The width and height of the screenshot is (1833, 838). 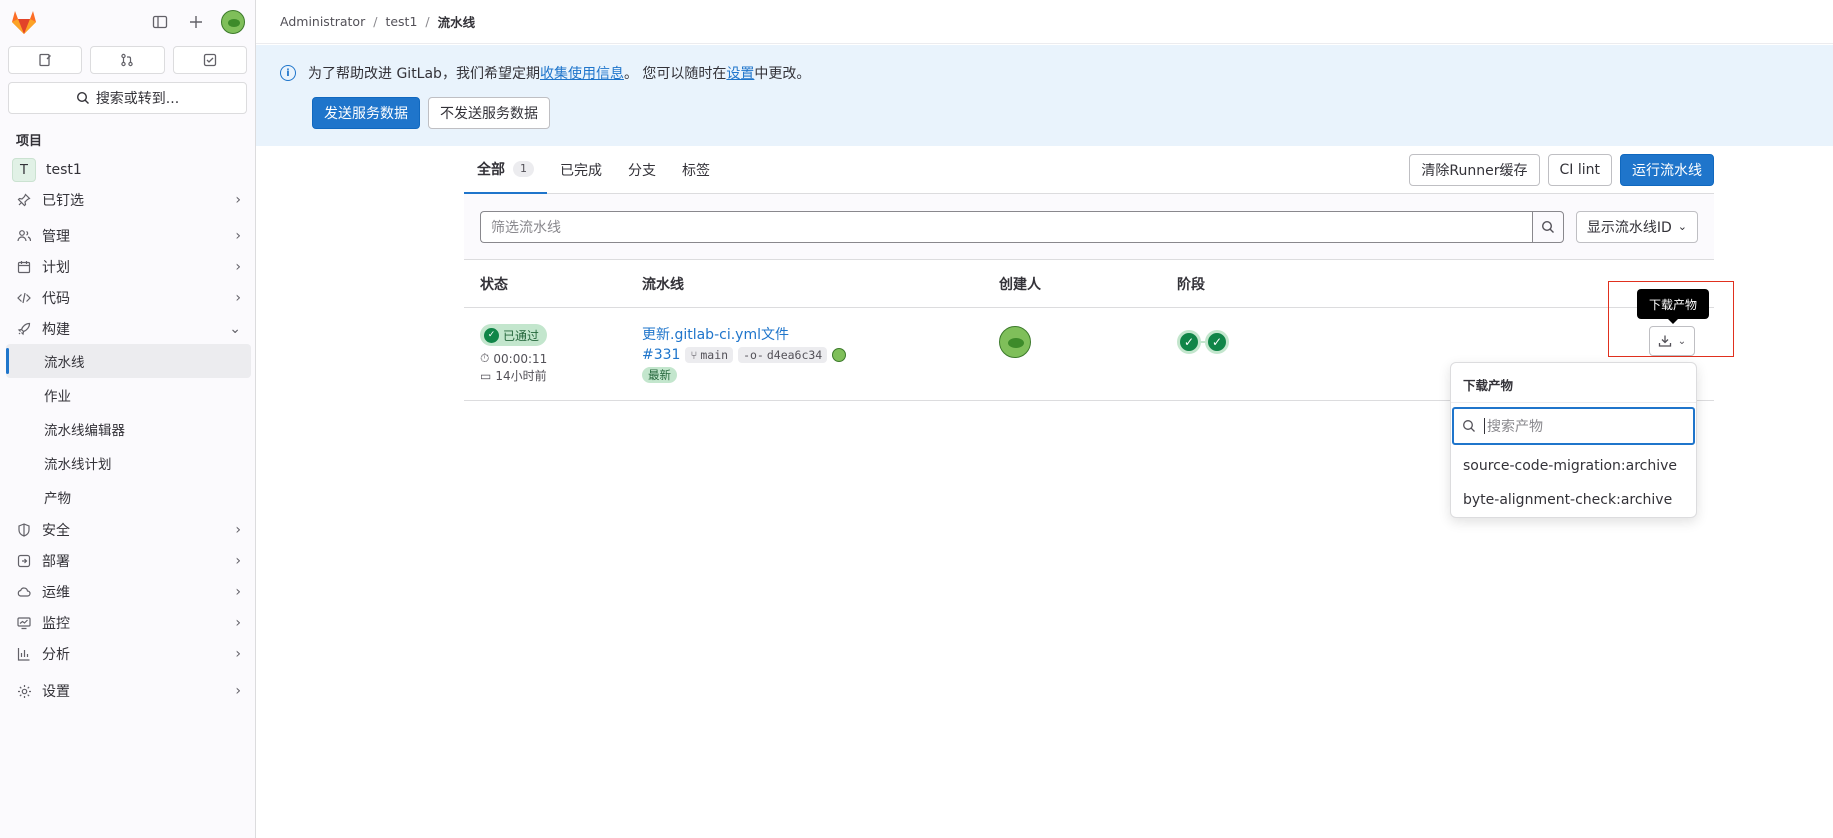 What do you see at coordinates (56, 298) in the screenshot?
I see `sidebar-item-label: 代码` at bounding box center [56, 298].